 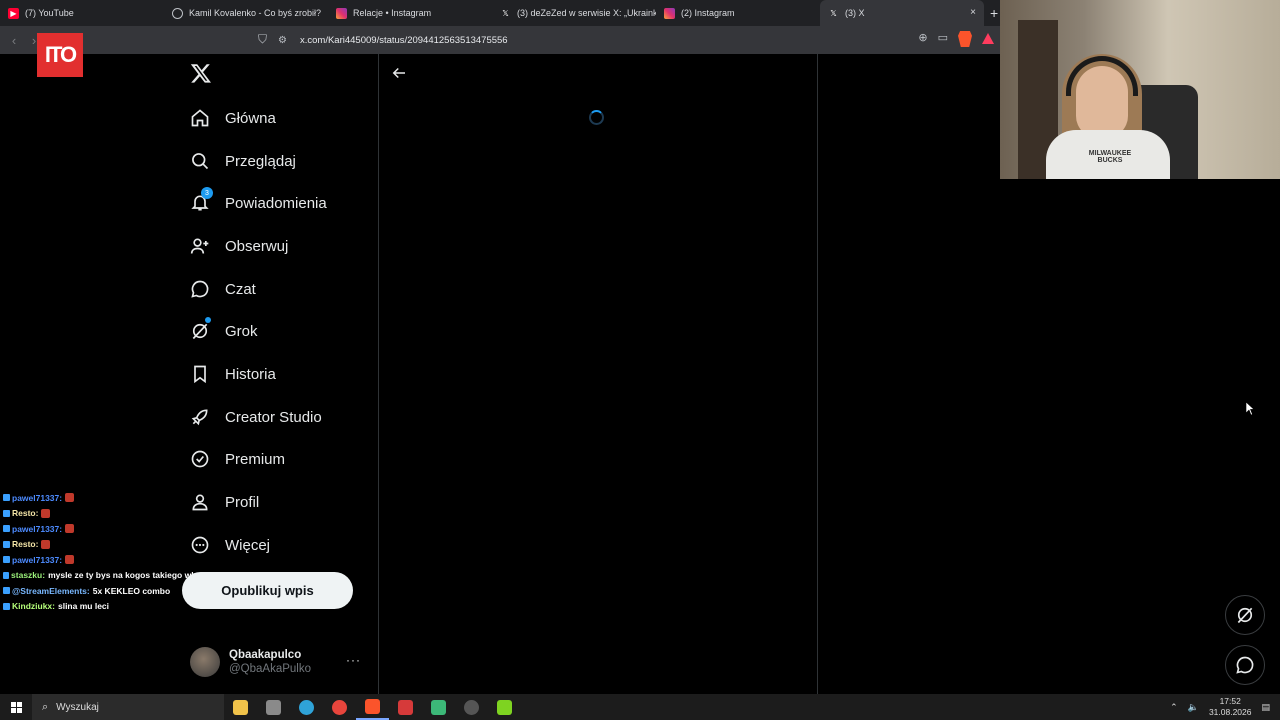 I want to click on nav-explore: Przeglądaj, so click(x=243, y=161).